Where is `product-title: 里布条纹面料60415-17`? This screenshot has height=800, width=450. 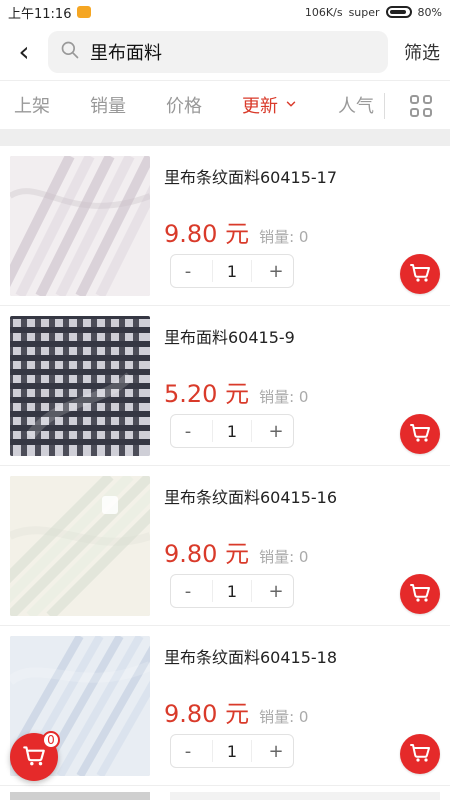
product-title: 里布条纹面料60415-17 is located at coordinates (302, 176).